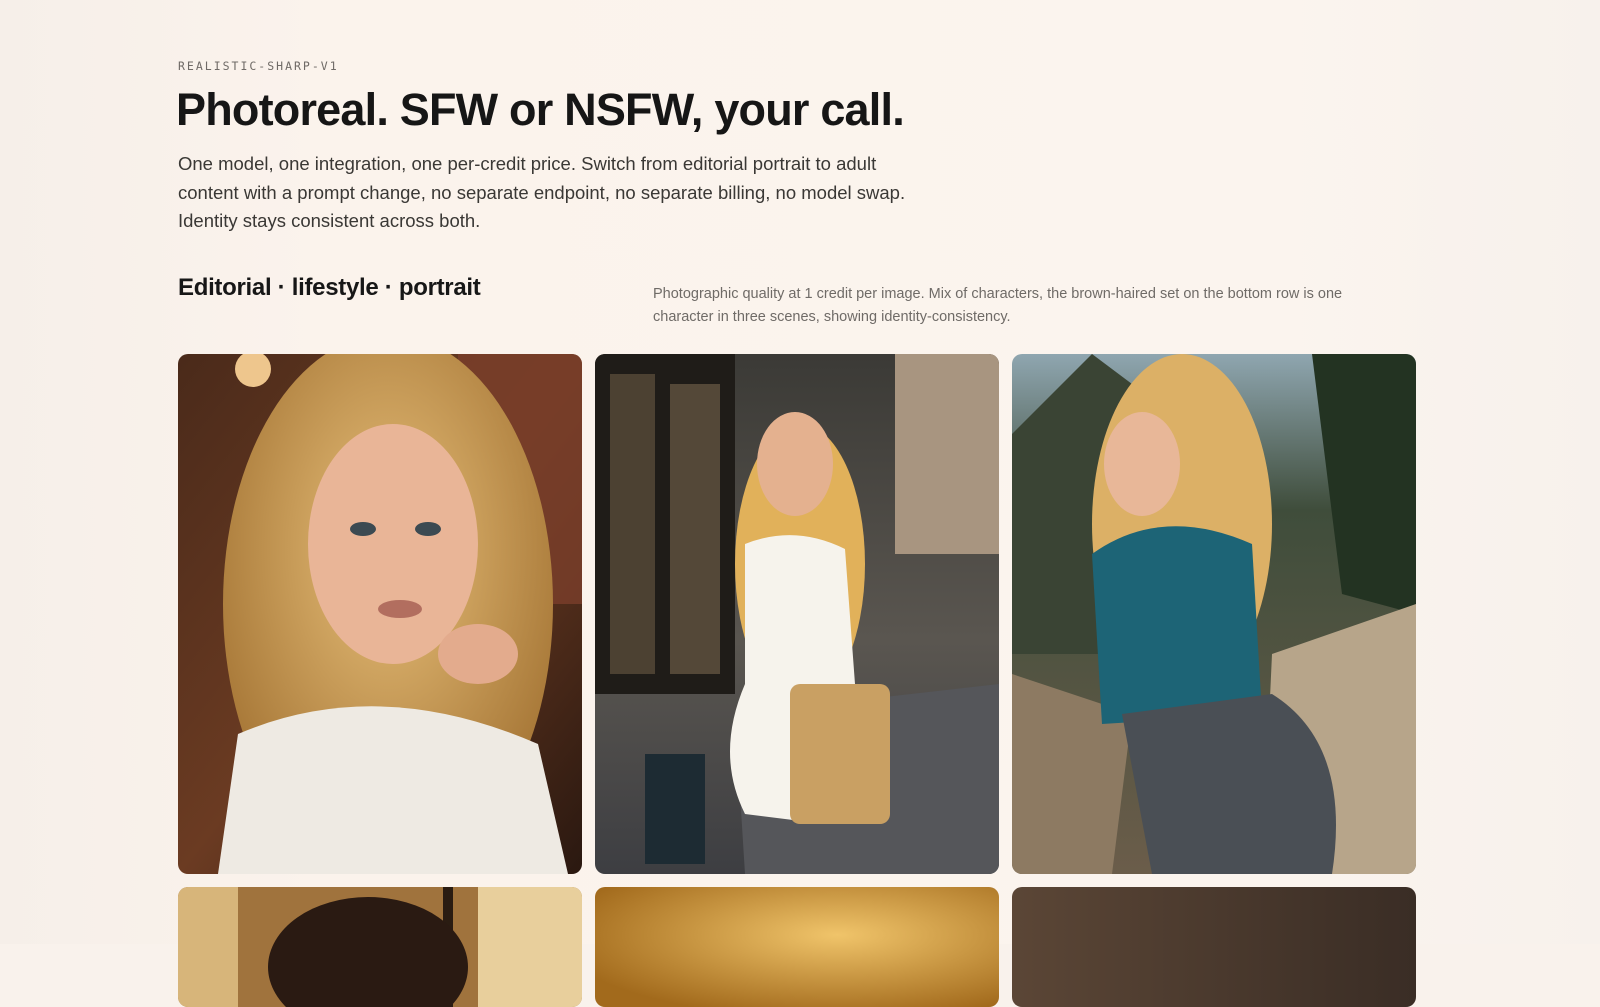  I want to click on mountain-hike-image, so click(1214, 614).